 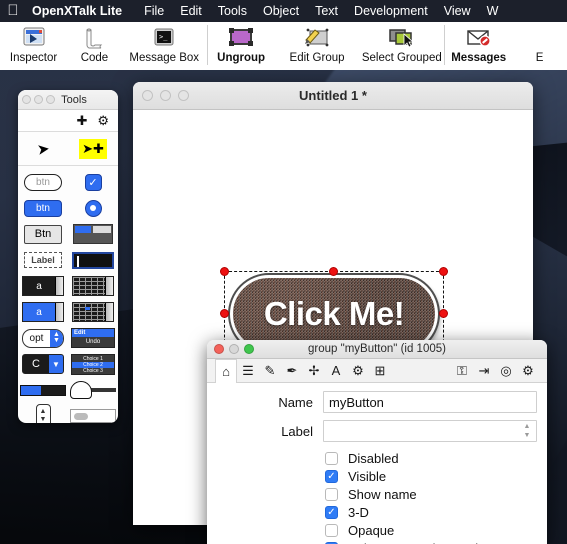 What do you see at coordinates (93, 234) in the screenshot?
I see `tab-panel-tool` at bounding box center [93, 234].